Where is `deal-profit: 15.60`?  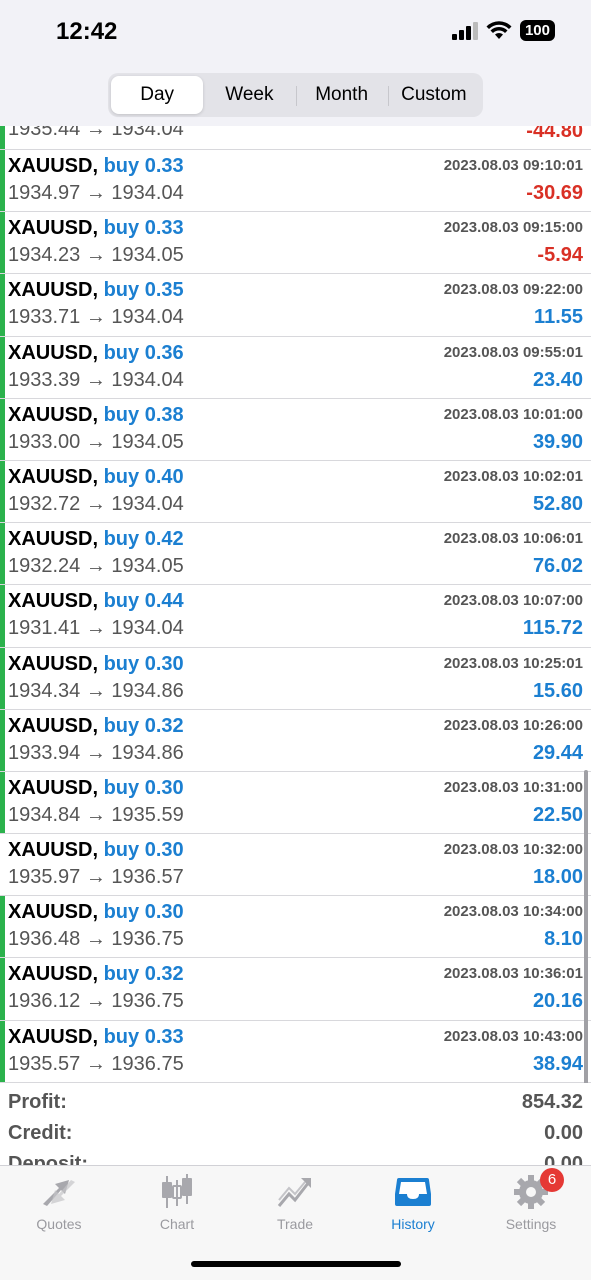 deal-profit: 15.60 is located at coordinates (557, 690).